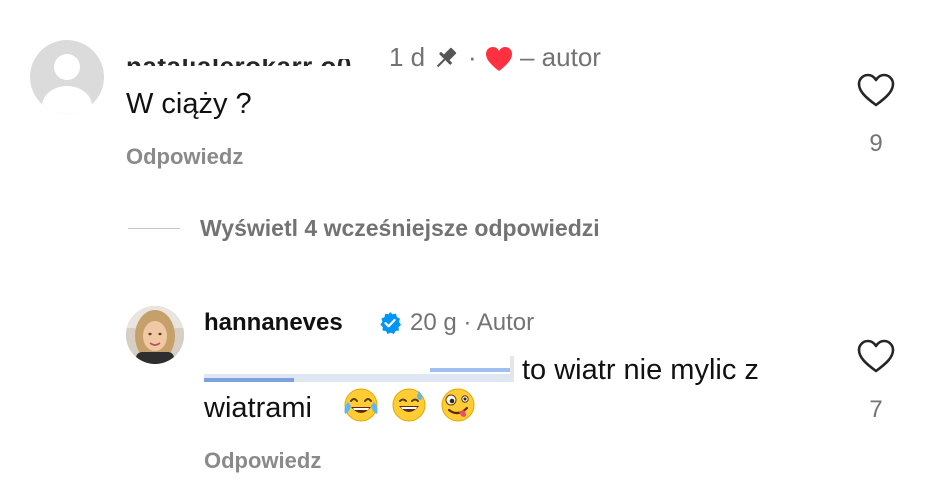 The width and height of the screenshot is (942, 501). Describe the element at coordinates (458, 405) in the screenshot. I see `zany-face-icon` at that location.